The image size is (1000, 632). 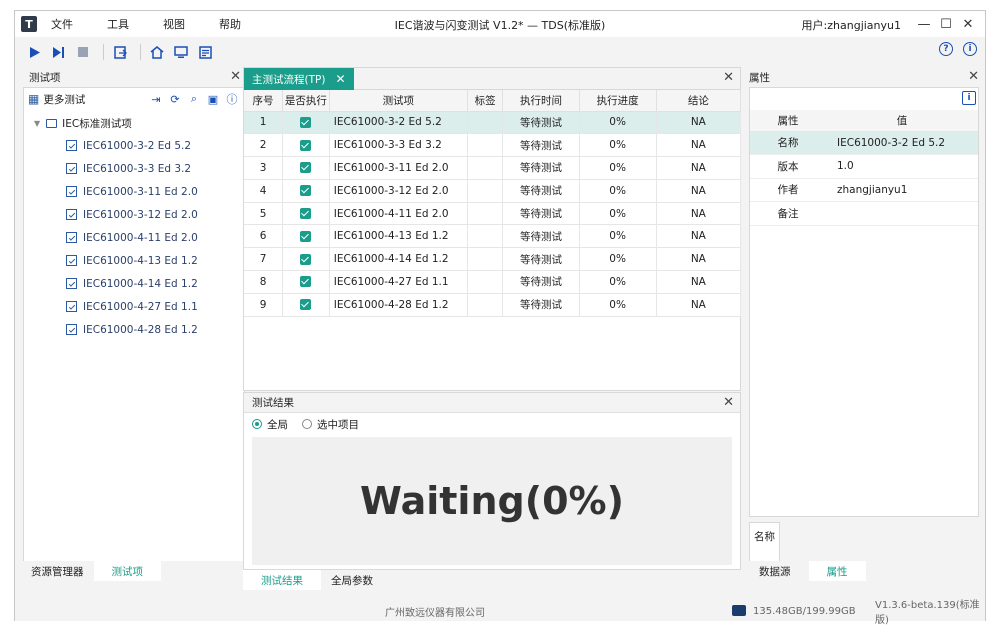 I want to click on table-row: 7 IEC61000-4-14 Ed 1.2 等待测试 0% NA, so click(x=493, y=259).